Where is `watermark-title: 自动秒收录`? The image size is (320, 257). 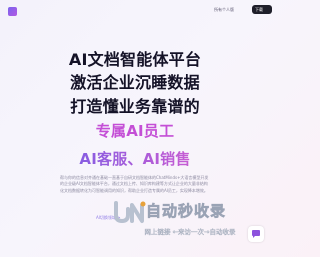 watermark-title: 自动秒收录 is located at coordinates (186, 211).